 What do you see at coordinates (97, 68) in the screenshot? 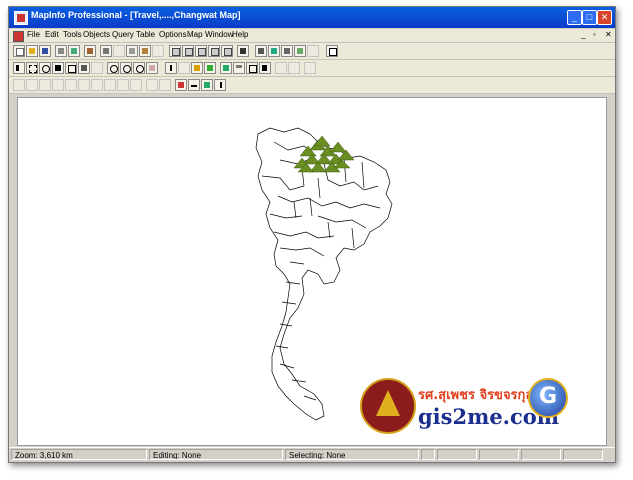
I see `unselect-icon` at bounding box center [97, 68].